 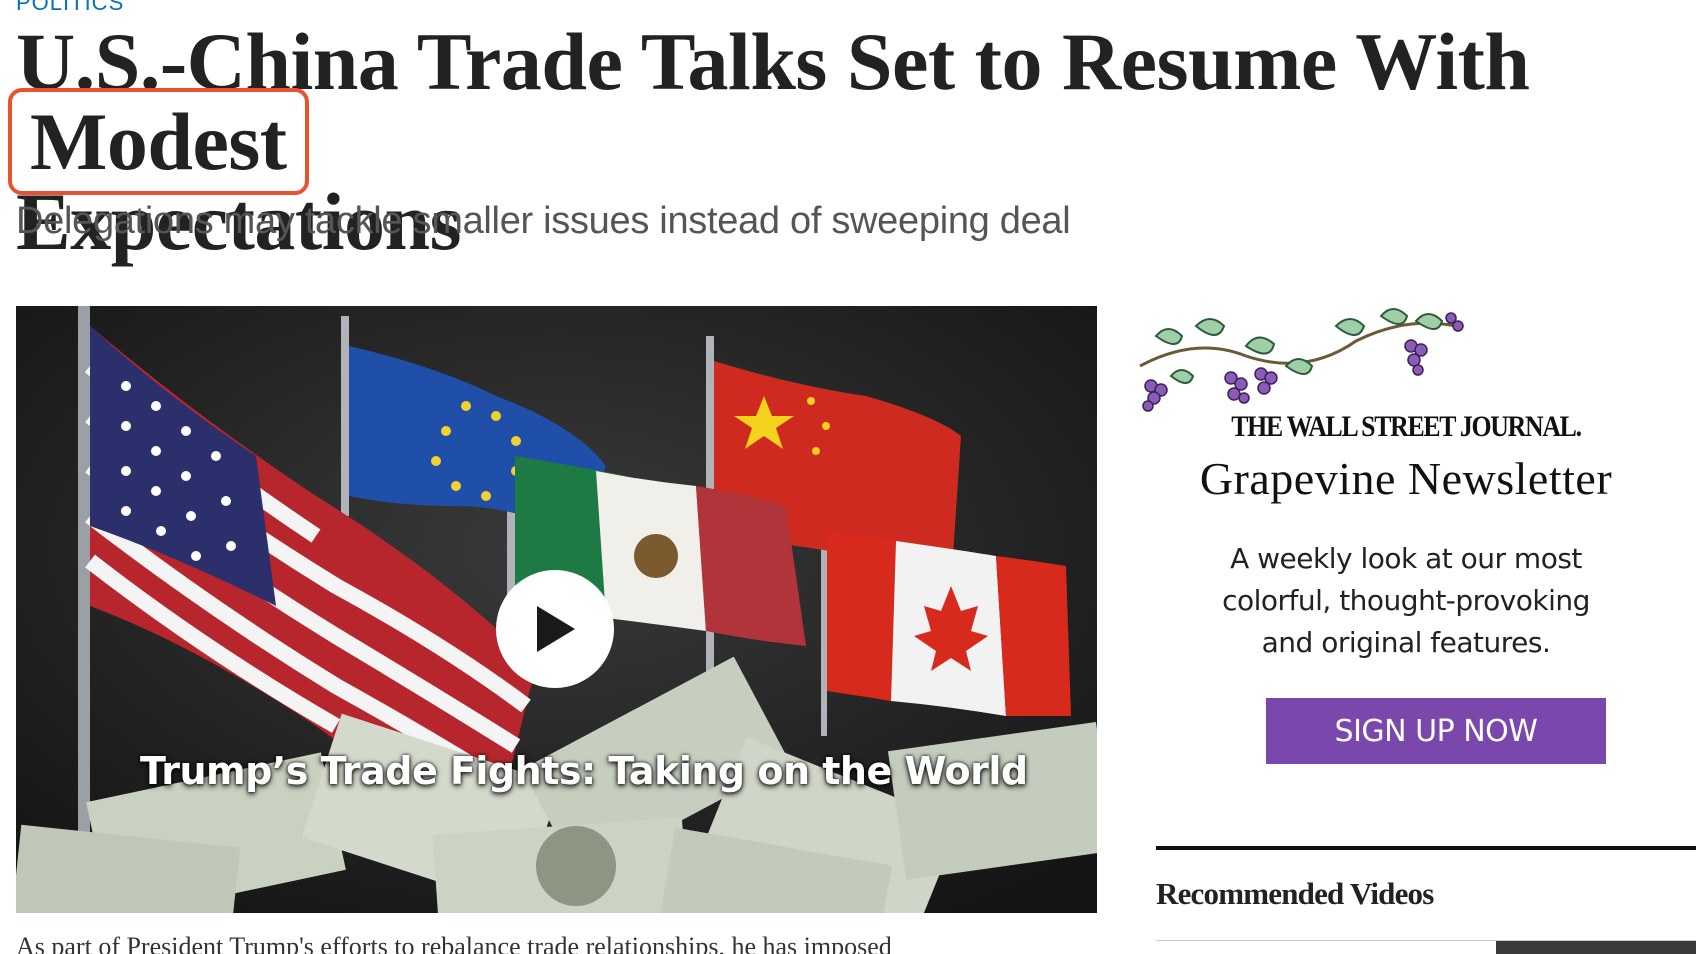 I want to click on section-divider, so click(x=1426, y=848).